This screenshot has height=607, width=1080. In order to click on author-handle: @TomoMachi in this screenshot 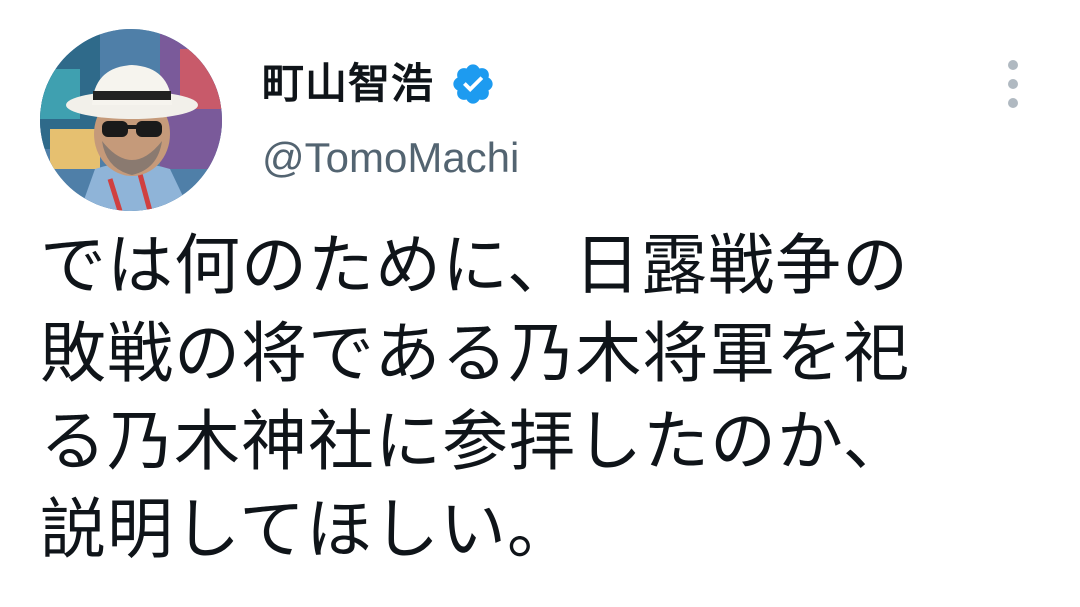, I will do `click(390, 158)`.